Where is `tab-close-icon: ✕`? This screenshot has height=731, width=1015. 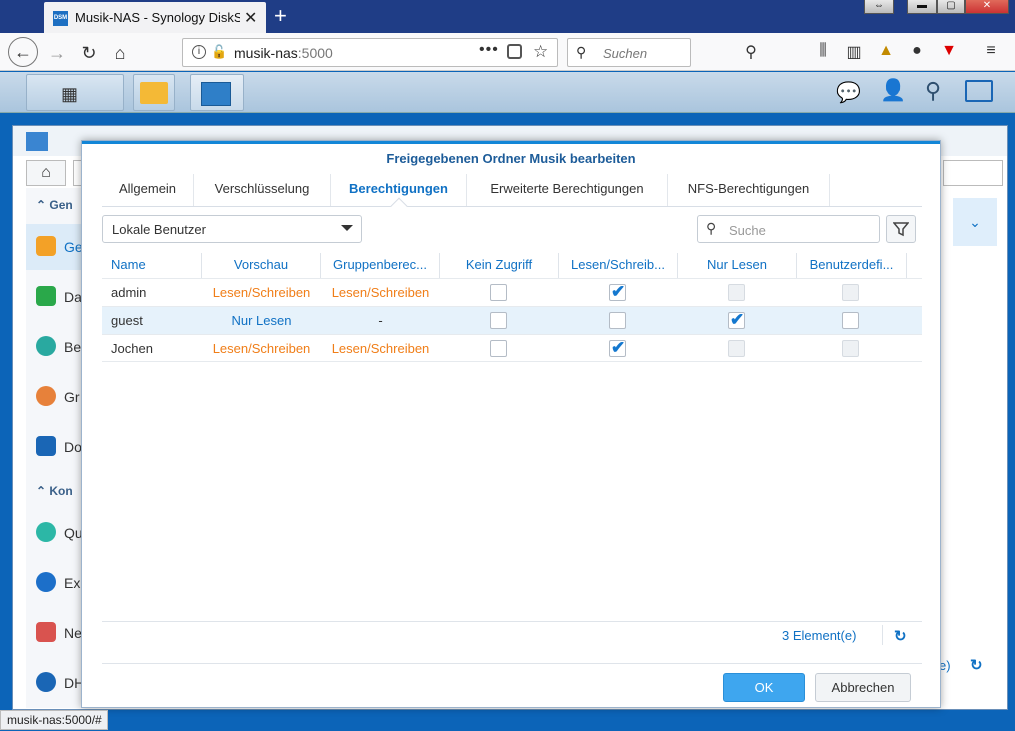
tab-close-icon: ✕ is located at coordinates (250, 18).